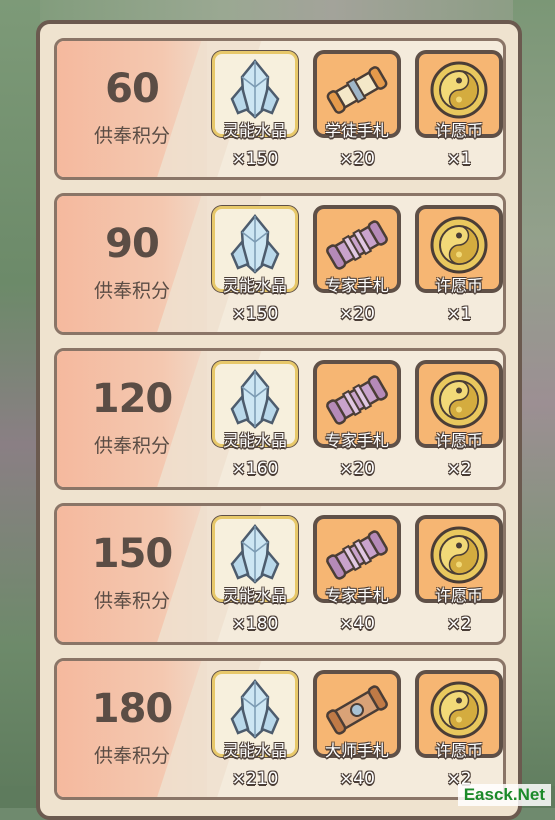  What do you see at coordinates (132, 554) in the screenshot?
I see `points-value: 150` at bounding box center [132, 554].